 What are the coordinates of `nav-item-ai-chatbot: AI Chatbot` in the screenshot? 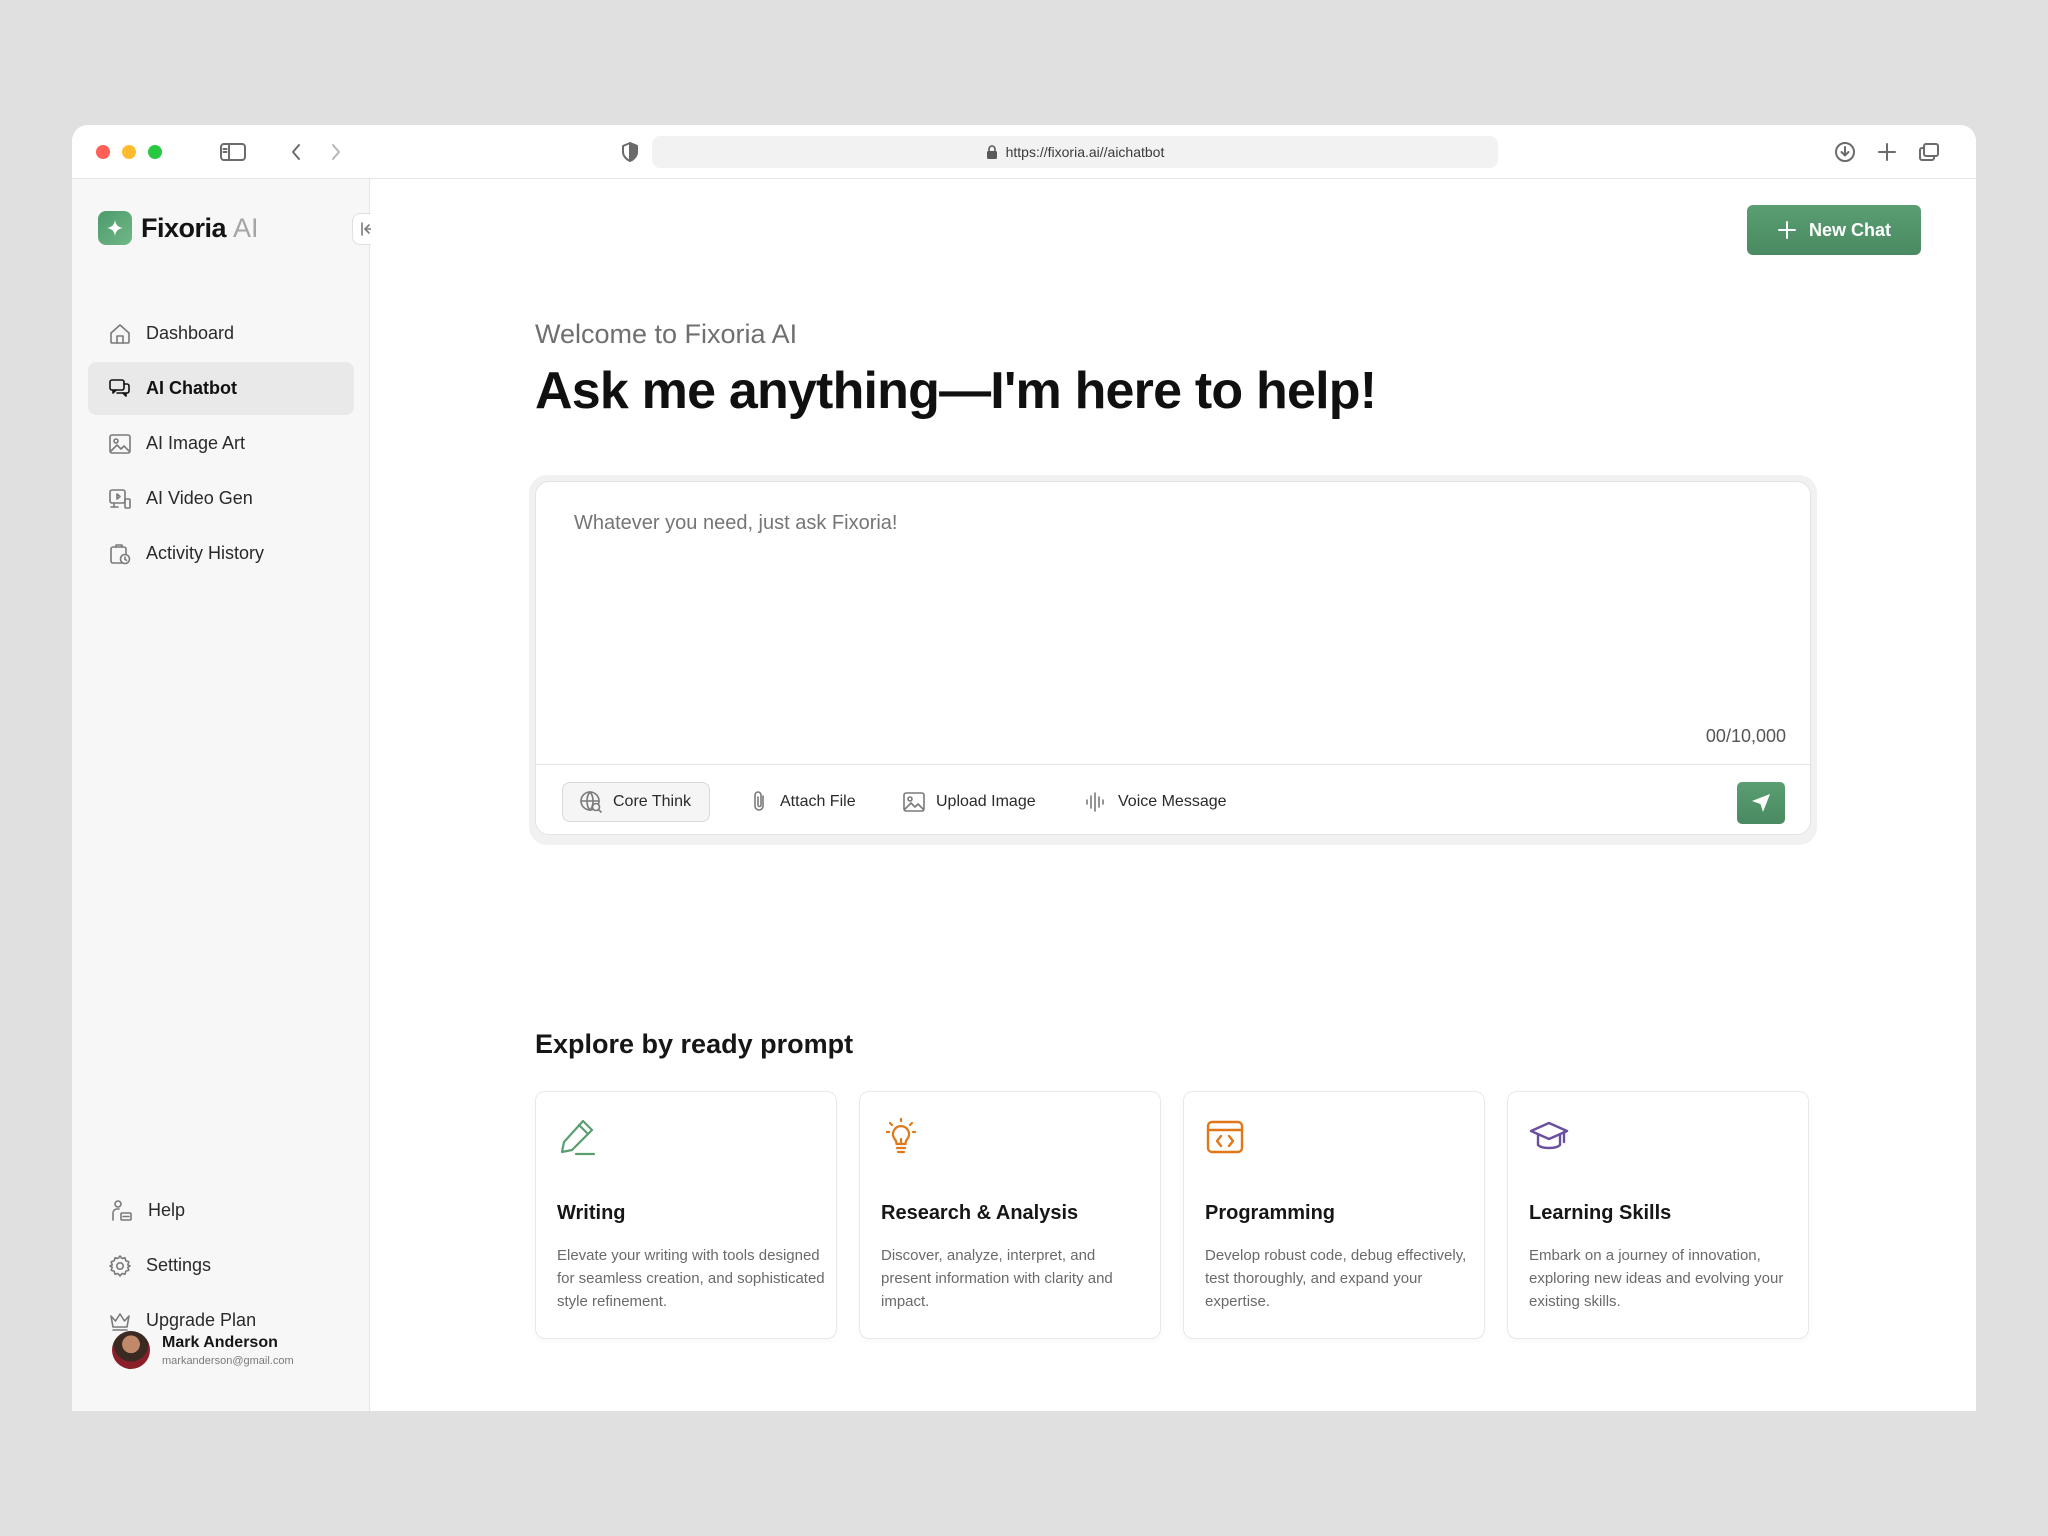 It's located at (221, 388).